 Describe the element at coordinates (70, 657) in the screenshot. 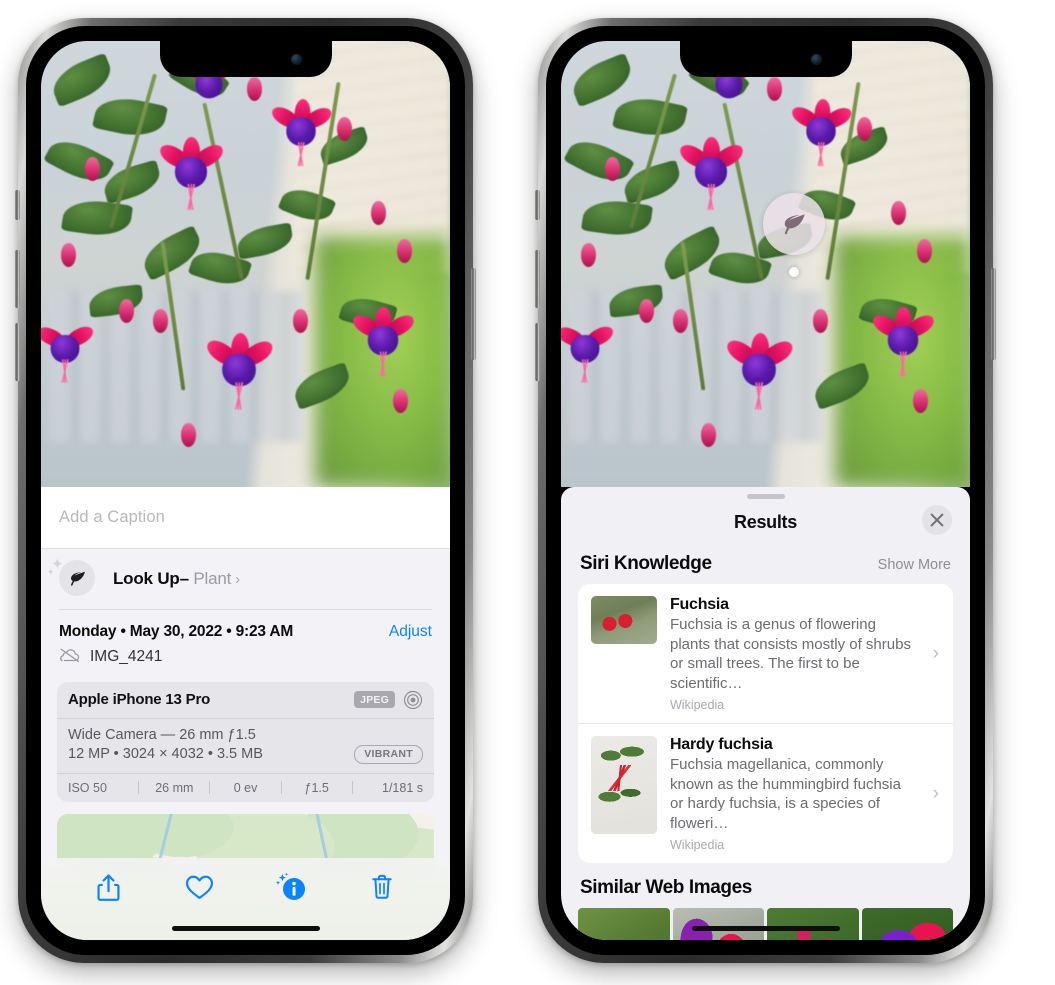

I see `cloud-slash-icon` at that location.